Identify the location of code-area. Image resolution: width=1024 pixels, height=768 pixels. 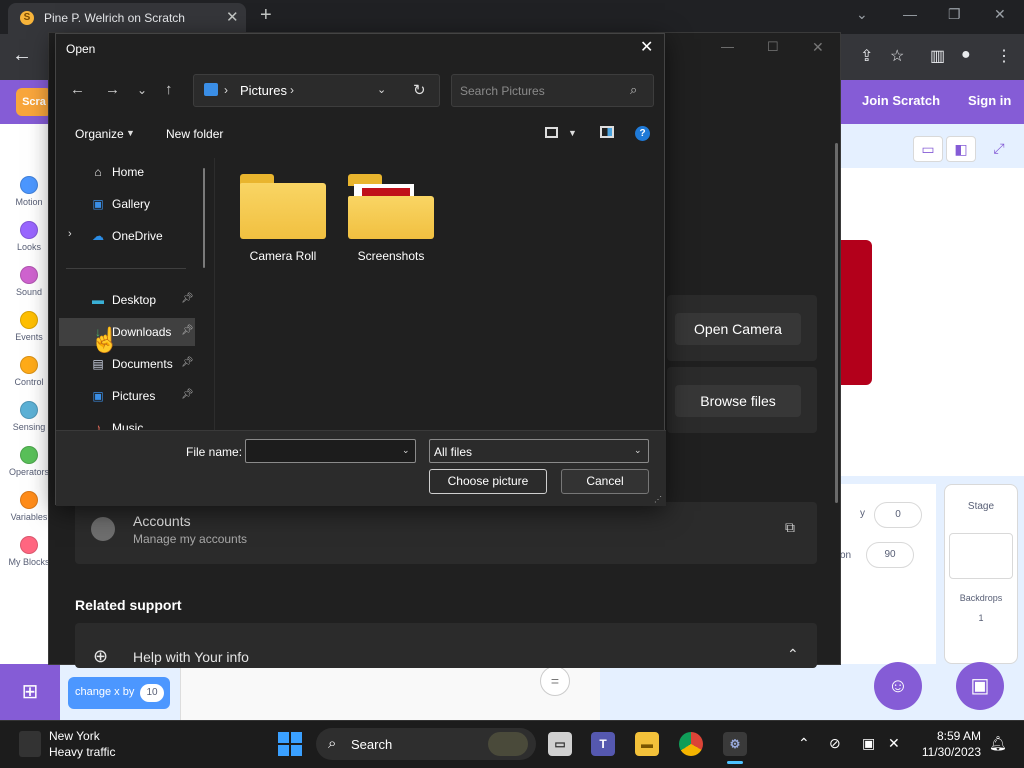
(390, 692).